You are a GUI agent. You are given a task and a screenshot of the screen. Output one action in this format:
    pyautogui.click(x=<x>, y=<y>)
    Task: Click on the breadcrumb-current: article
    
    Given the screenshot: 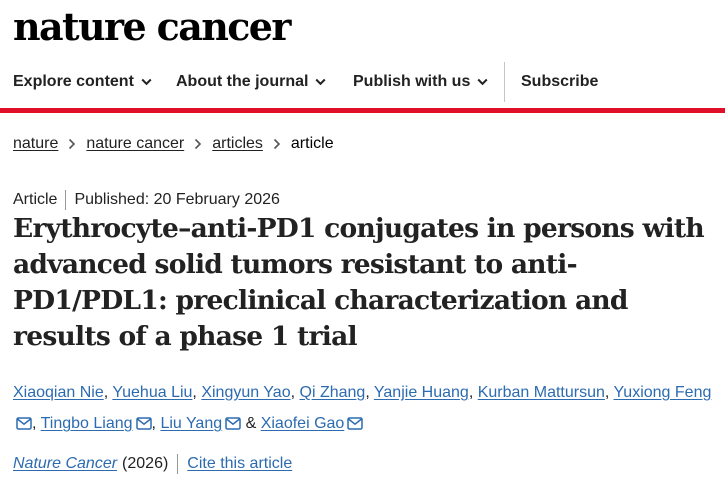 What is the action you would take?
    pyautogui.click(x=312, y=143)
    